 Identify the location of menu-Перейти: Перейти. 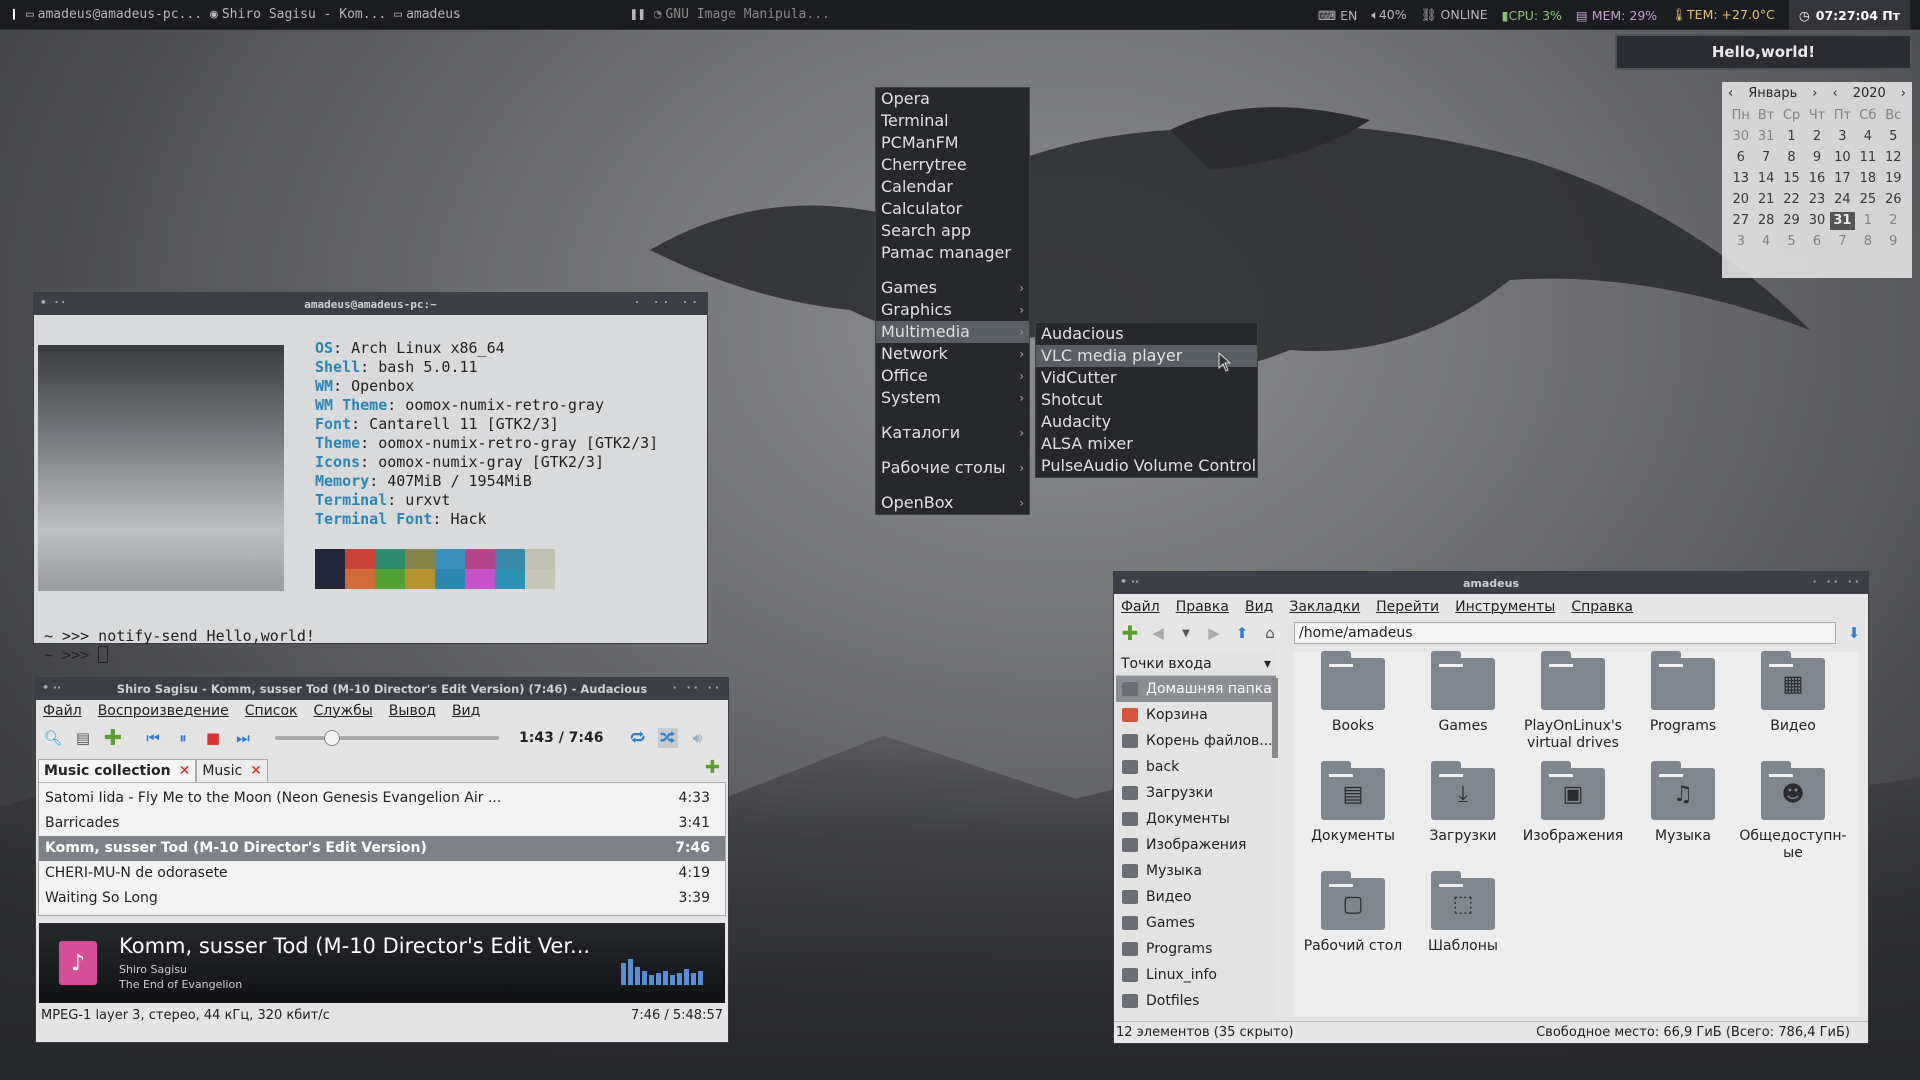
(1407, 607).